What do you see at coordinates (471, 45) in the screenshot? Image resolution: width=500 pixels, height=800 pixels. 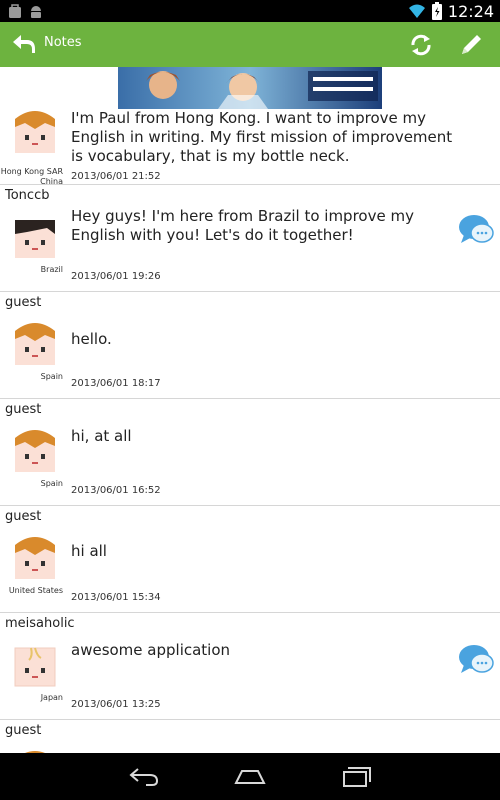 I see `pencil-edit-icon` at bounding box center [471, 45].